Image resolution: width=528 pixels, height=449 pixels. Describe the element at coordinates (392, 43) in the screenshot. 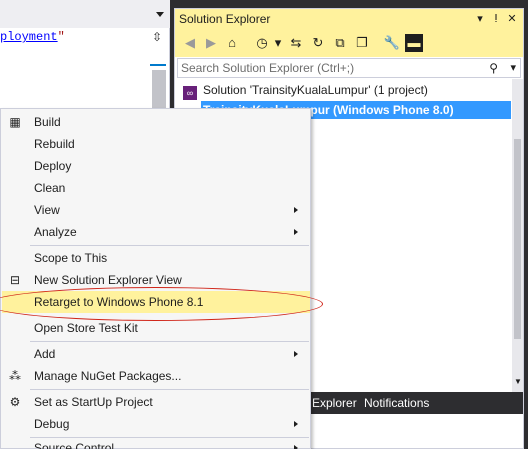

I see `properties-icon: 🔧` at that location.